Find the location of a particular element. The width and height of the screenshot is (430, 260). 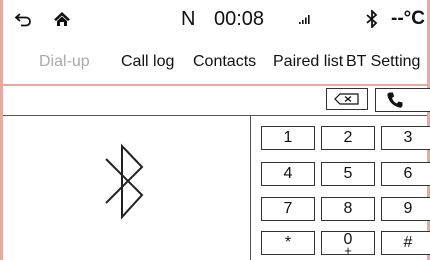

key-0-plus-label: + is located at coordinates (348, 250).